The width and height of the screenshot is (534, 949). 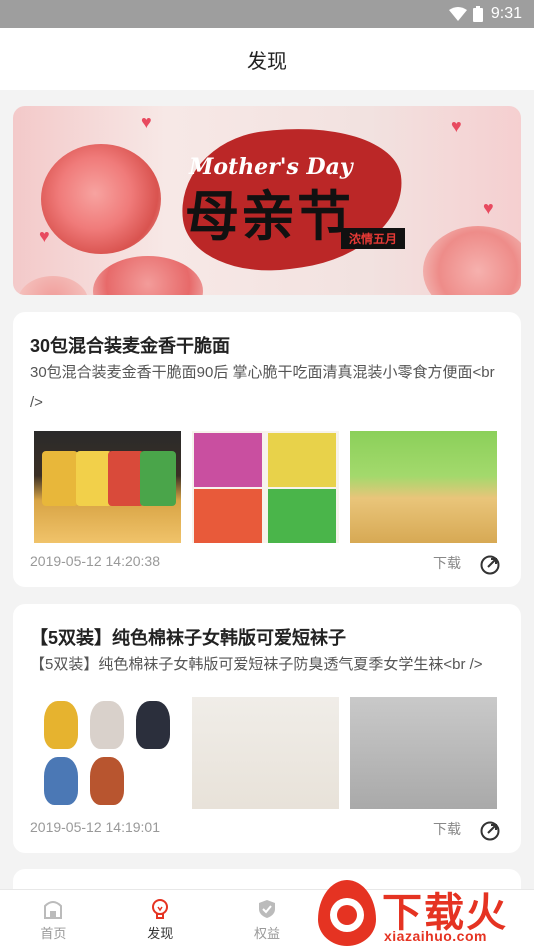 I want to click on home-icon, so click(x=53, y=909).